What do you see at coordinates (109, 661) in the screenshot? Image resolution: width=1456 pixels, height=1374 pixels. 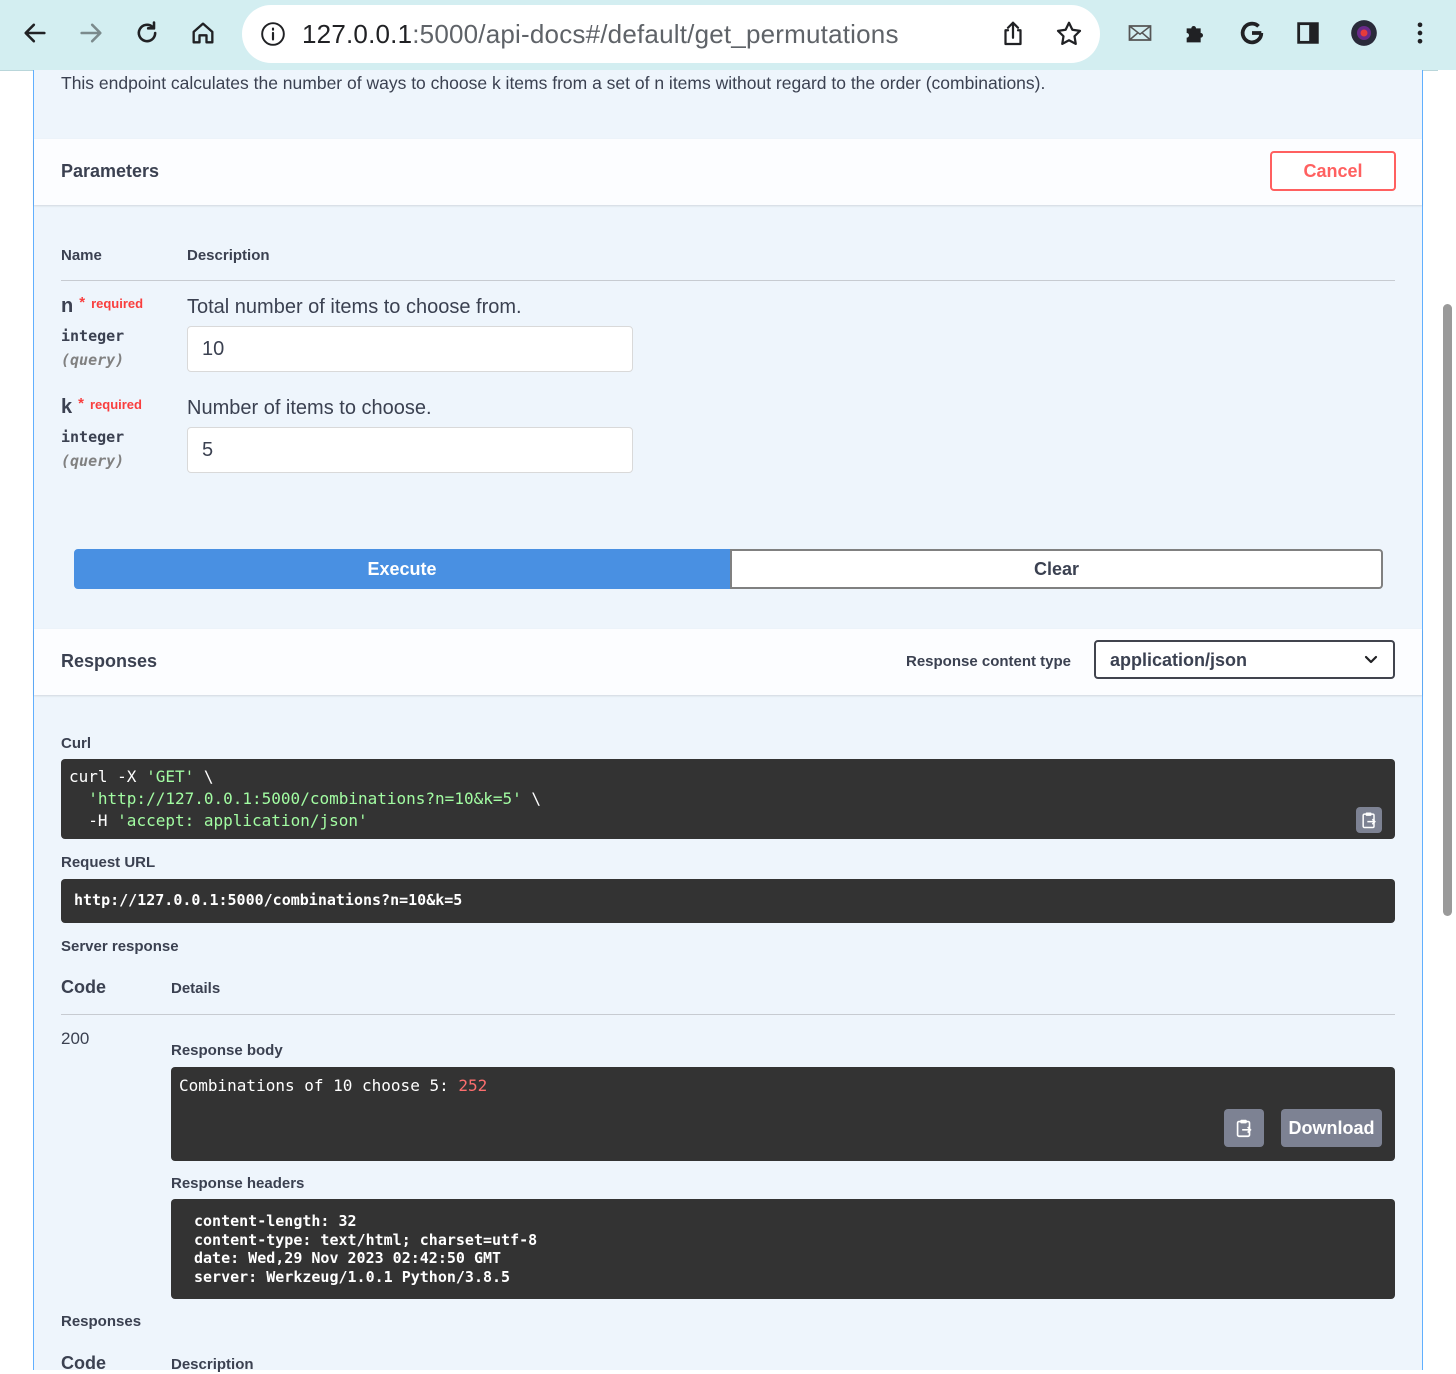 I see `responses-title: Responses` at bounding box center [109, 661].